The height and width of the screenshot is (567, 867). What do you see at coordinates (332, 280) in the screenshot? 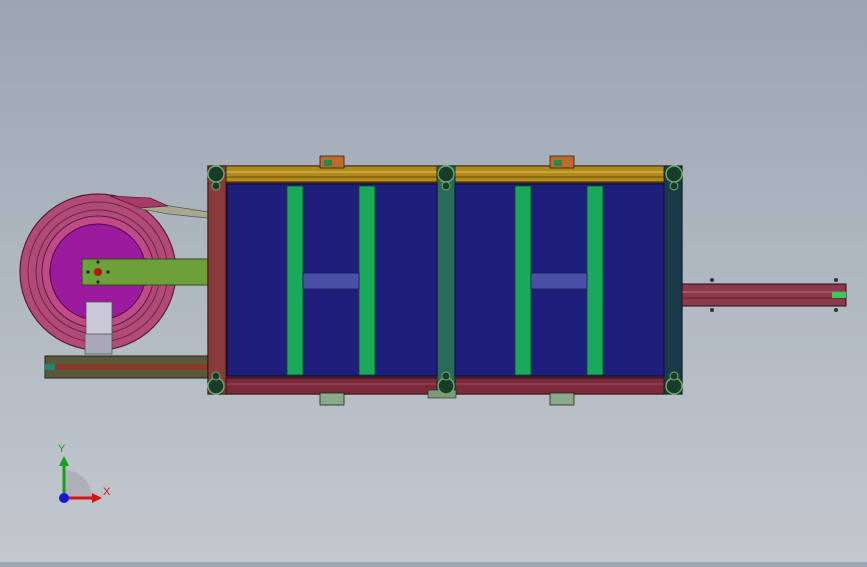
I see `left-conveyor-panel` at bounding box center [332, 280].